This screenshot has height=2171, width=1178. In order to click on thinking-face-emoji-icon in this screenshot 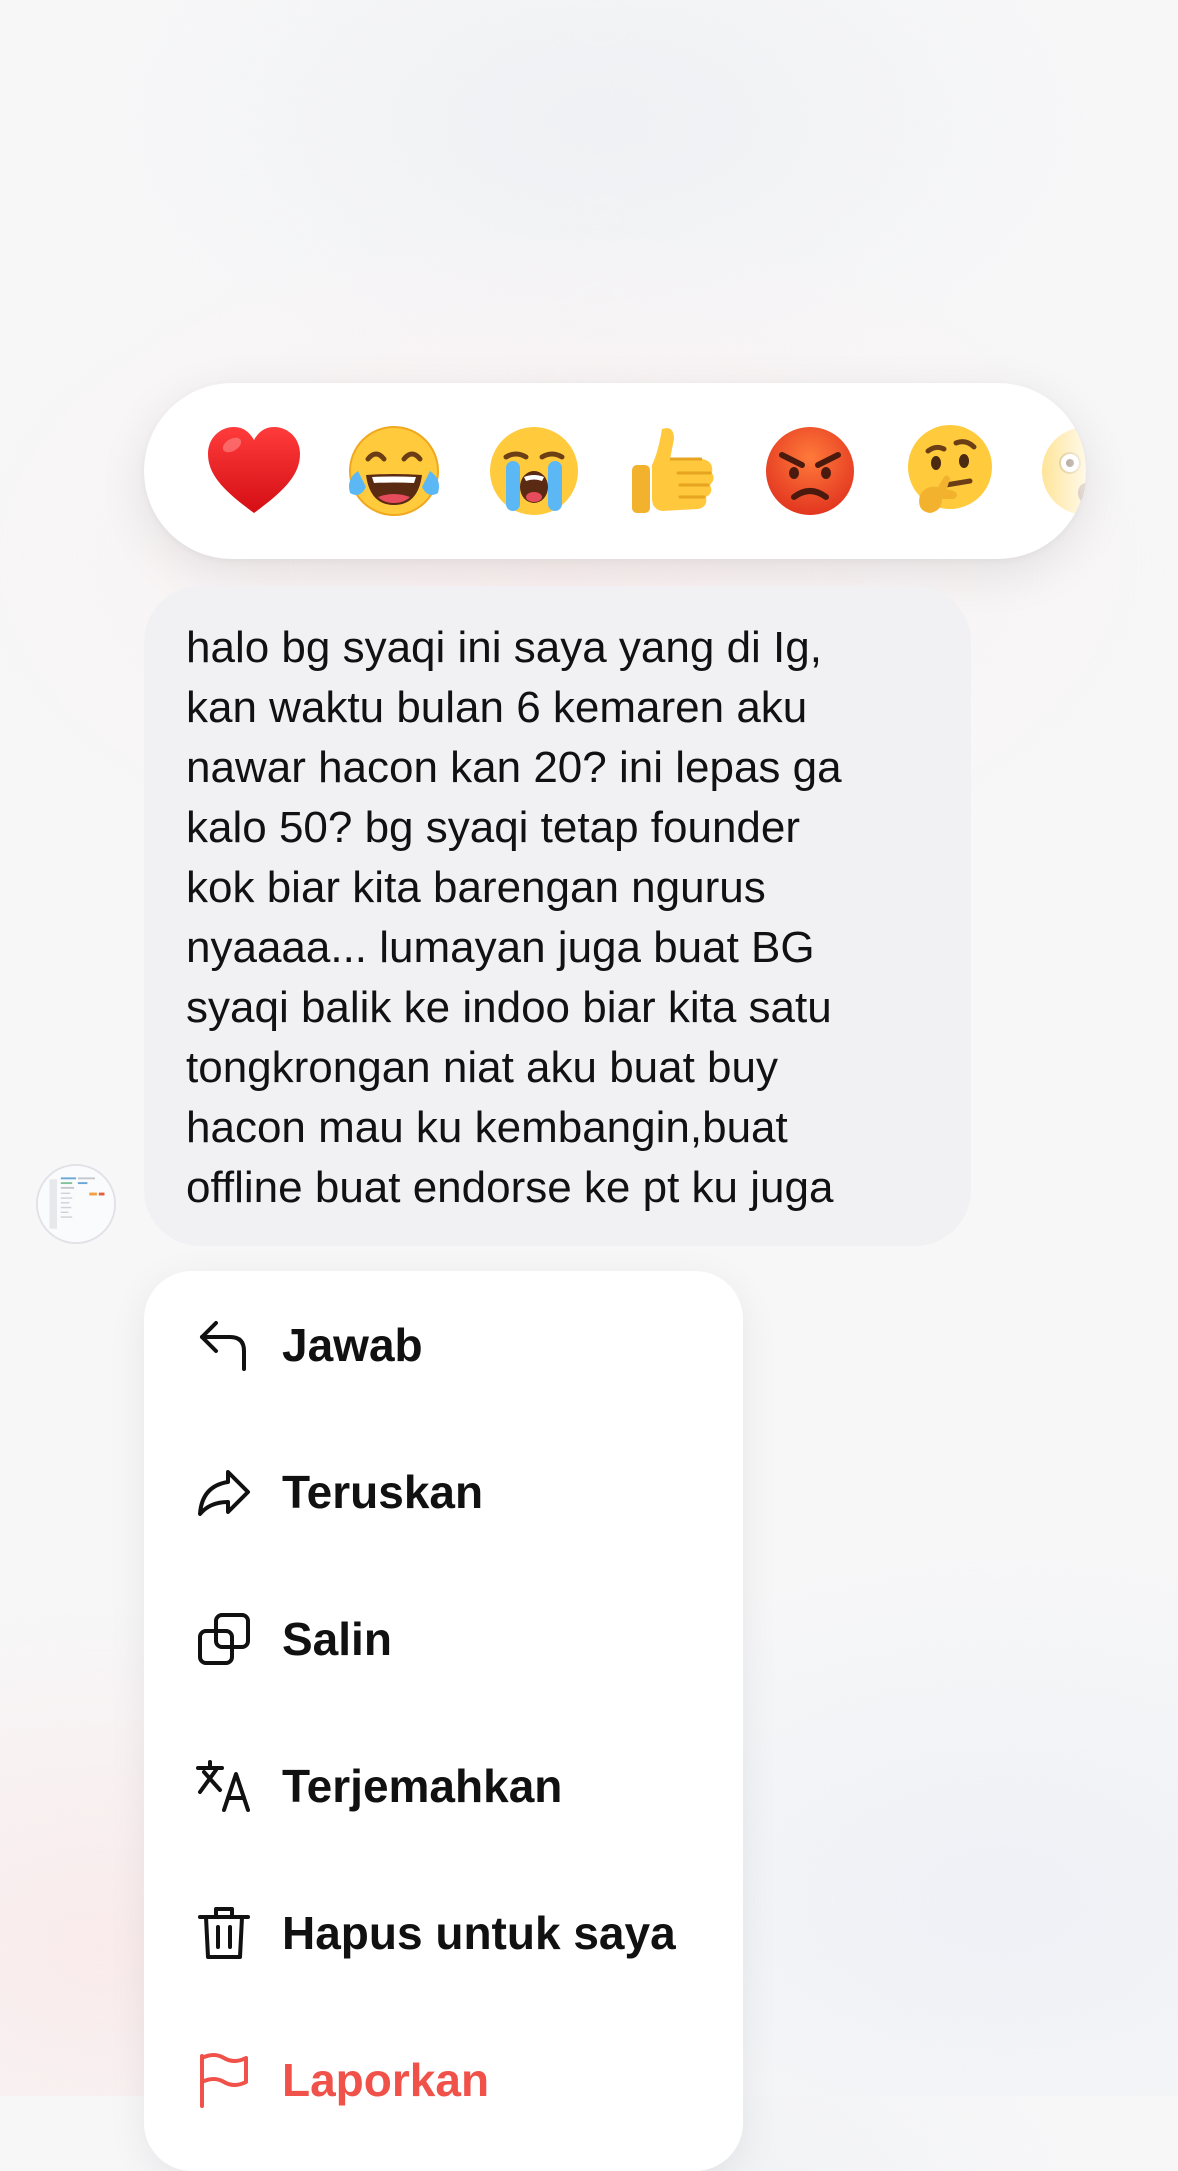, I will do `click(950, 469)`.